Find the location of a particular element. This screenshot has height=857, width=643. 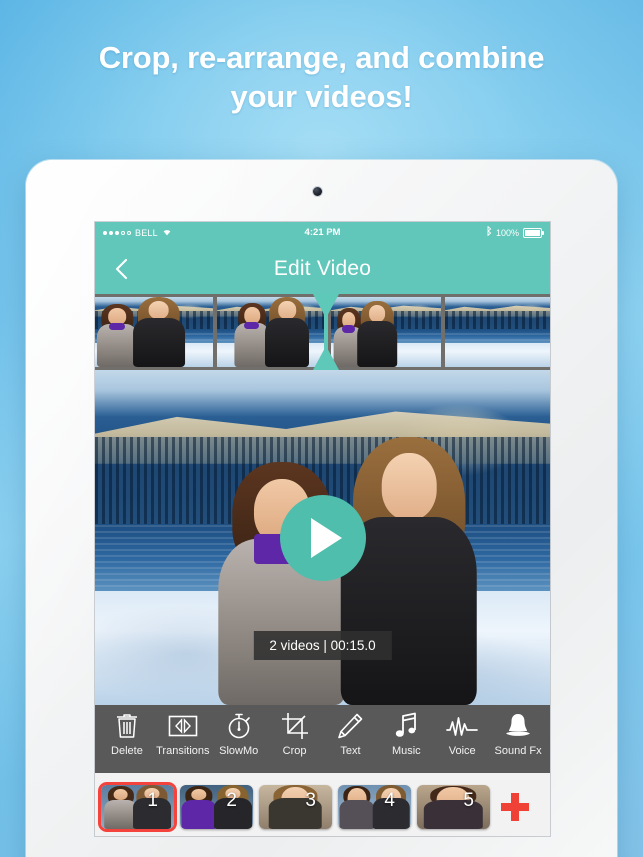

clip-number: 4 is located at coordinates (389, 800).